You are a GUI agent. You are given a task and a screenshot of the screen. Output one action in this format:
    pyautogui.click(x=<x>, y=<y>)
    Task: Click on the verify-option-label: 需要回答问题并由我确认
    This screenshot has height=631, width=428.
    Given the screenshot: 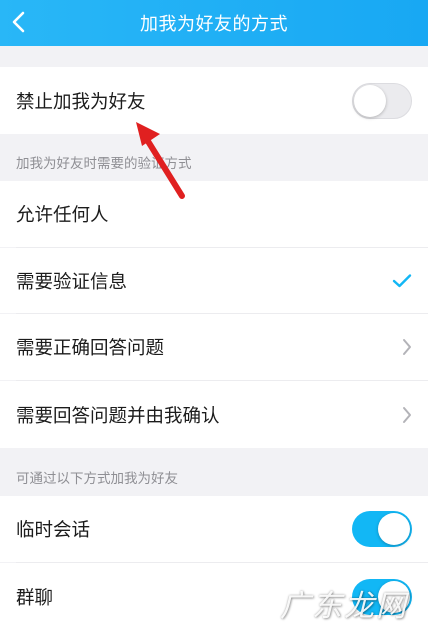 What is the action you would take?
    pyautogui.click(x=118, y=416)
    